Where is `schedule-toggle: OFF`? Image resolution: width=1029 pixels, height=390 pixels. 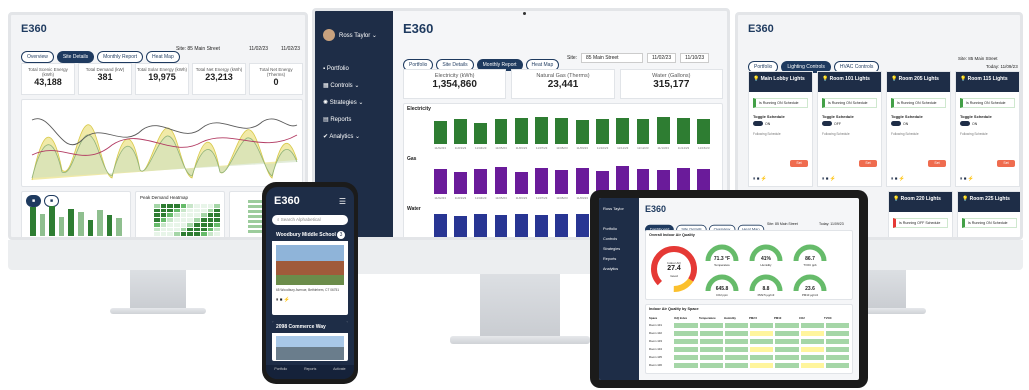 schedule-toggle: OFF is located at coordinates (849, 123).